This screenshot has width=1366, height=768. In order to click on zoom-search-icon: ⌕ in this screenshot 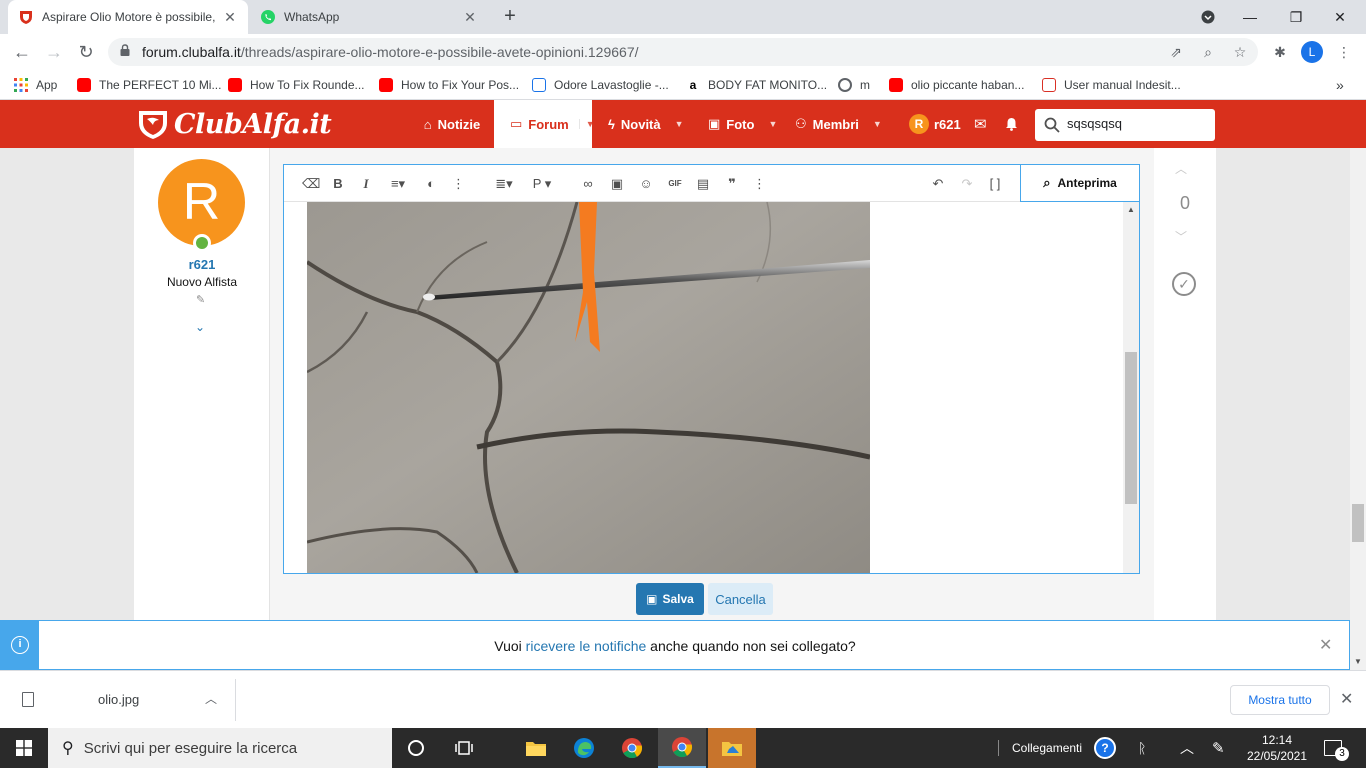, I will do `click(1208, 52)`.